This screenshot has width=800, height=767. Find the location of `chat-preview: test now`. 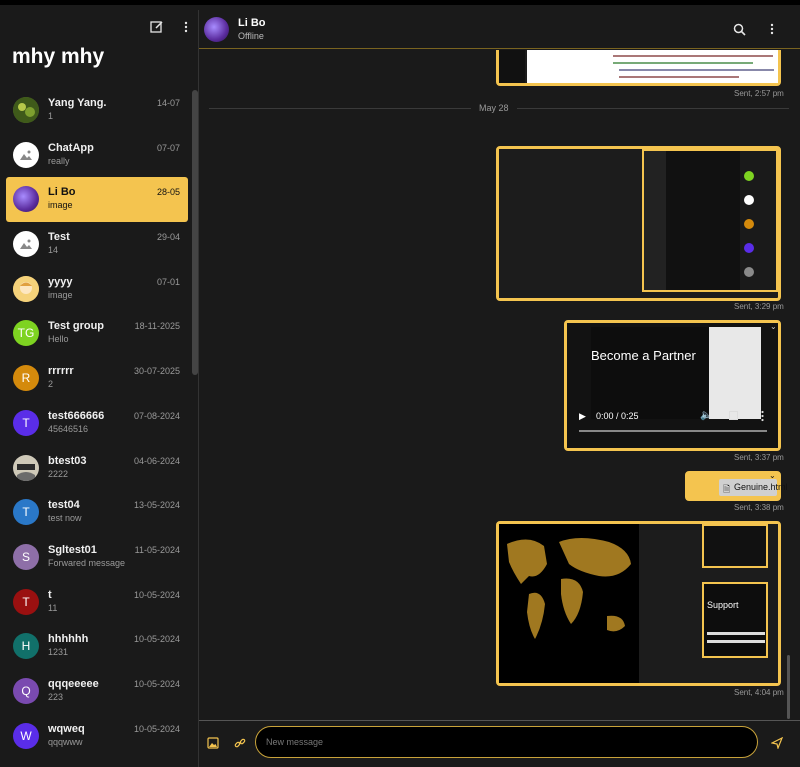

chat-preview: test now is located at coordinates (65, 518).